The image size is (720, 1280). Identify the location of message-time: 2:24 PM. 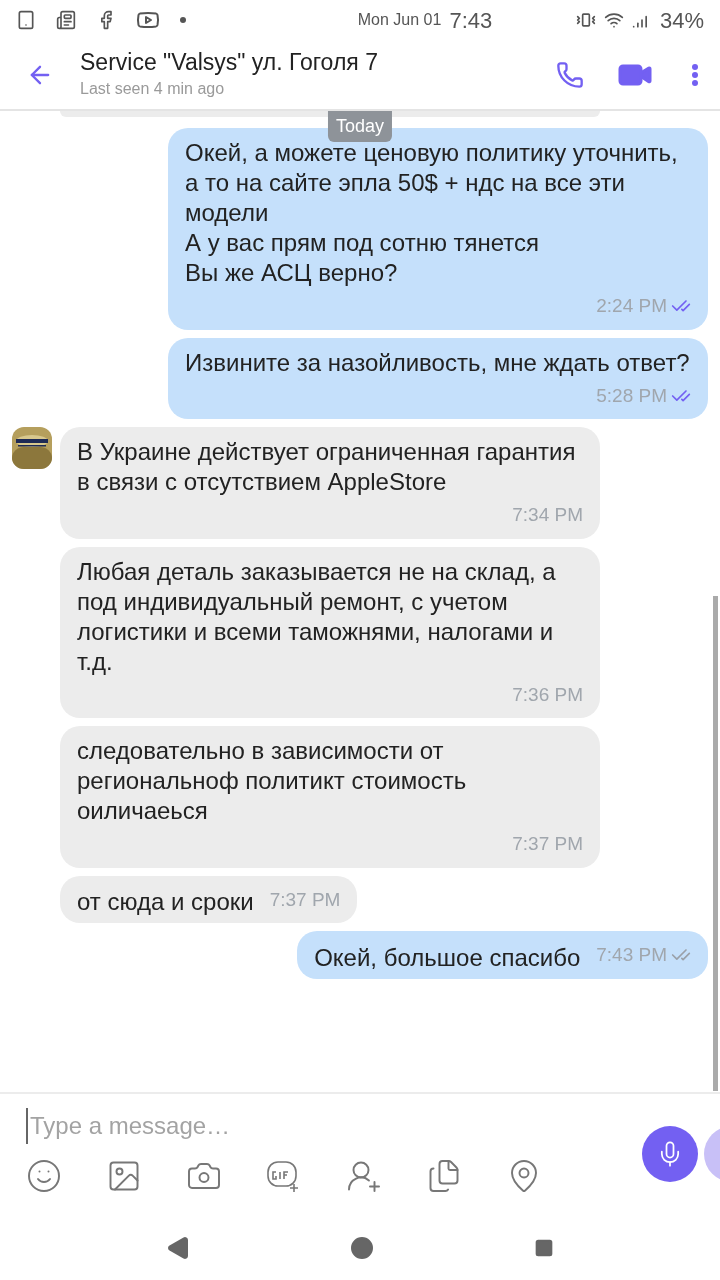
(631, 306).